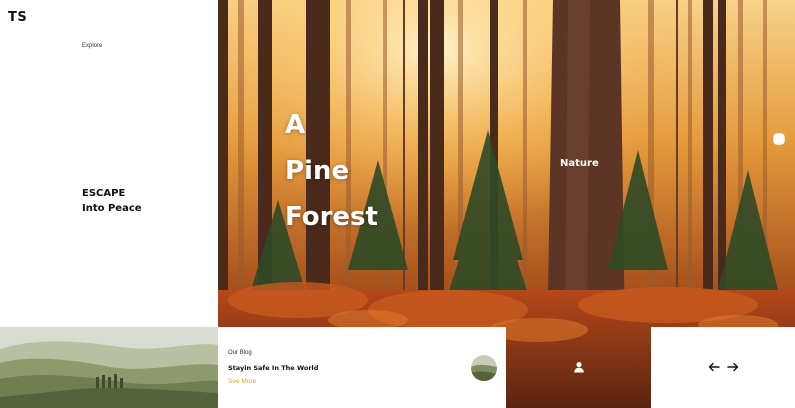 This screenshot has width=795, height=408. I want to click on hero-title-line: A, so click(295, 125).